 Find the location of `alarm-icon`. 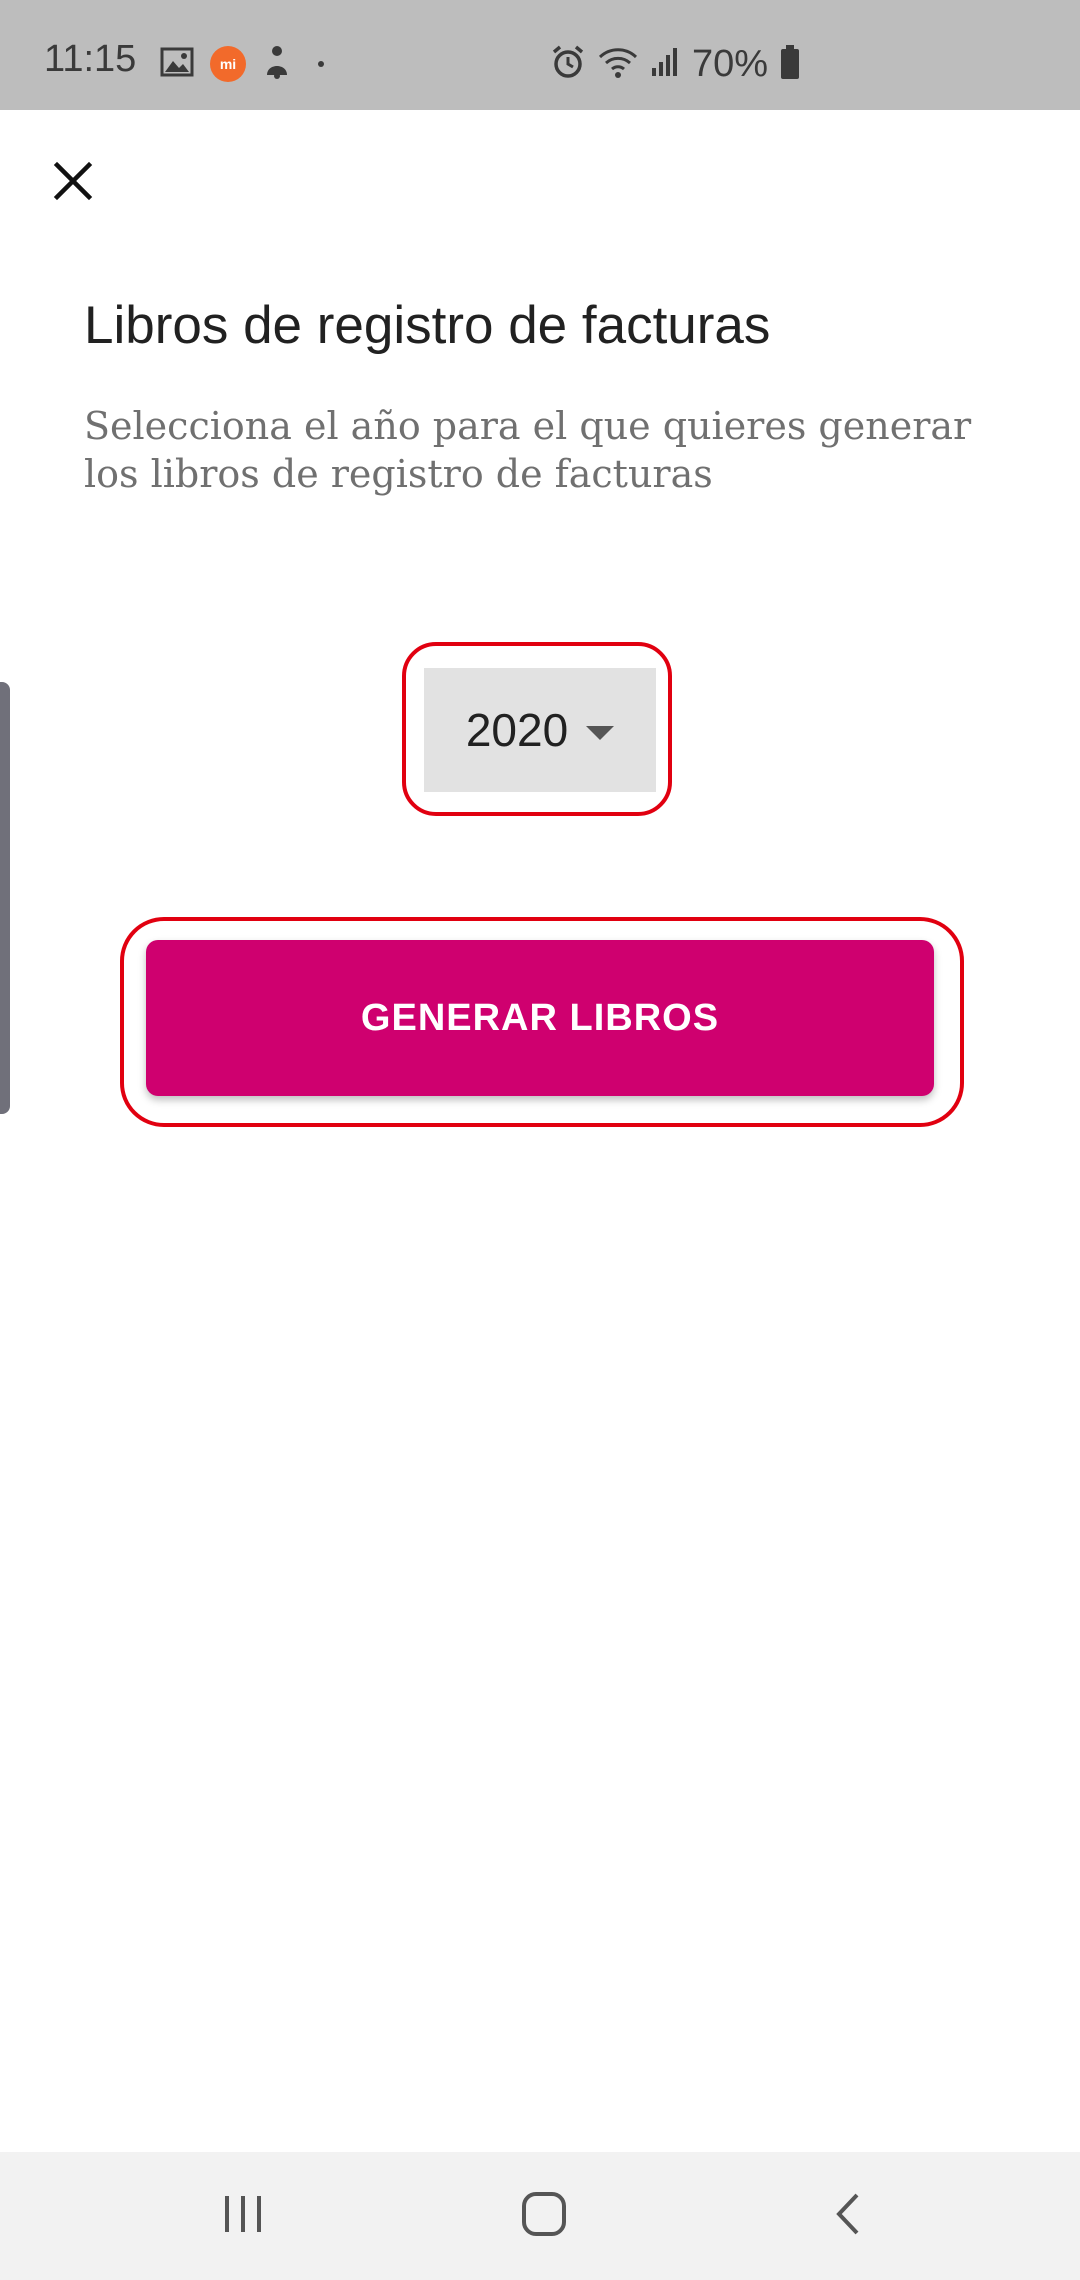

alarm-icon is located at coordinates (568, 64).